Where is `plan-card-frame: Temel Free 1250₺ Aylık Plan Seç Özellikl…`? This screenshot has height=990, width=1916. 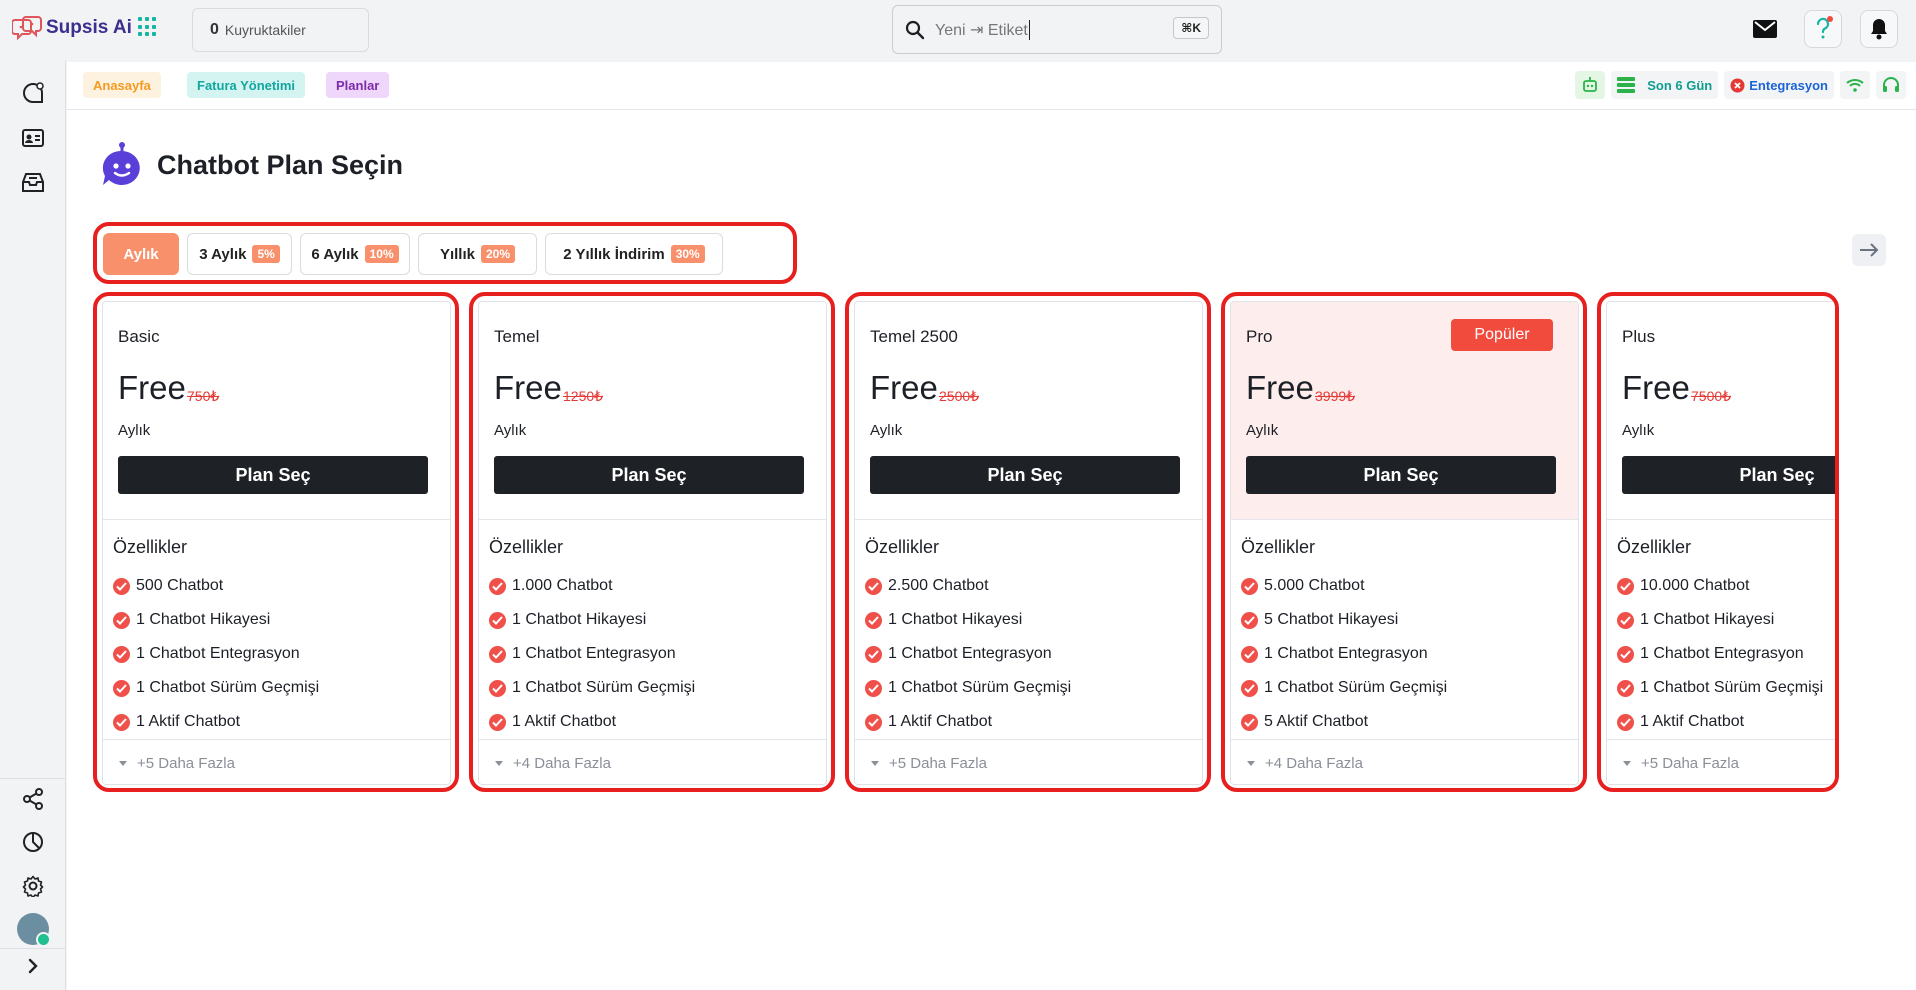 plan-card-frame: Temel Free 1250₺ Aylık Plan Seç Özellikl… is located at coordinates (652, 542).